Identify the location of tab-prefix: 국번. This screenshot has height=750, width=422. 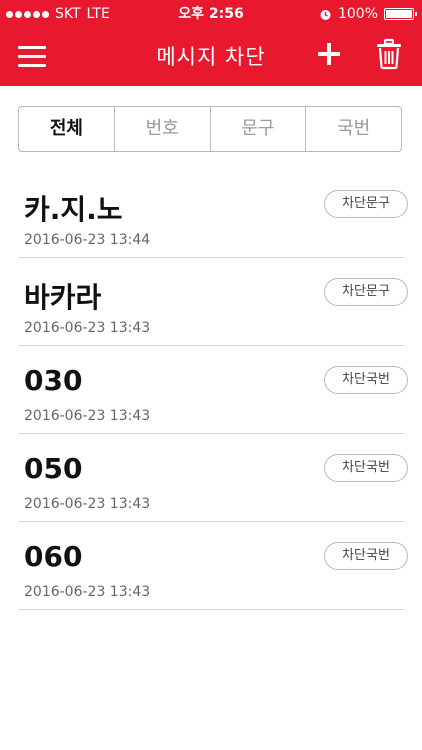
(353, 129).